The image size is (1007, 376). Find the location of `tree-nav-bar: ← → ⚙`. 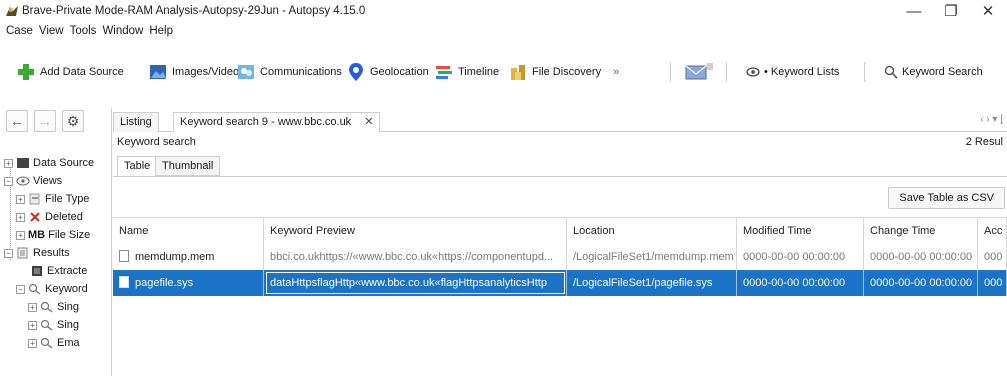

tree-nav-bar: ← → ⚙ is located at coordinates (45, 121).